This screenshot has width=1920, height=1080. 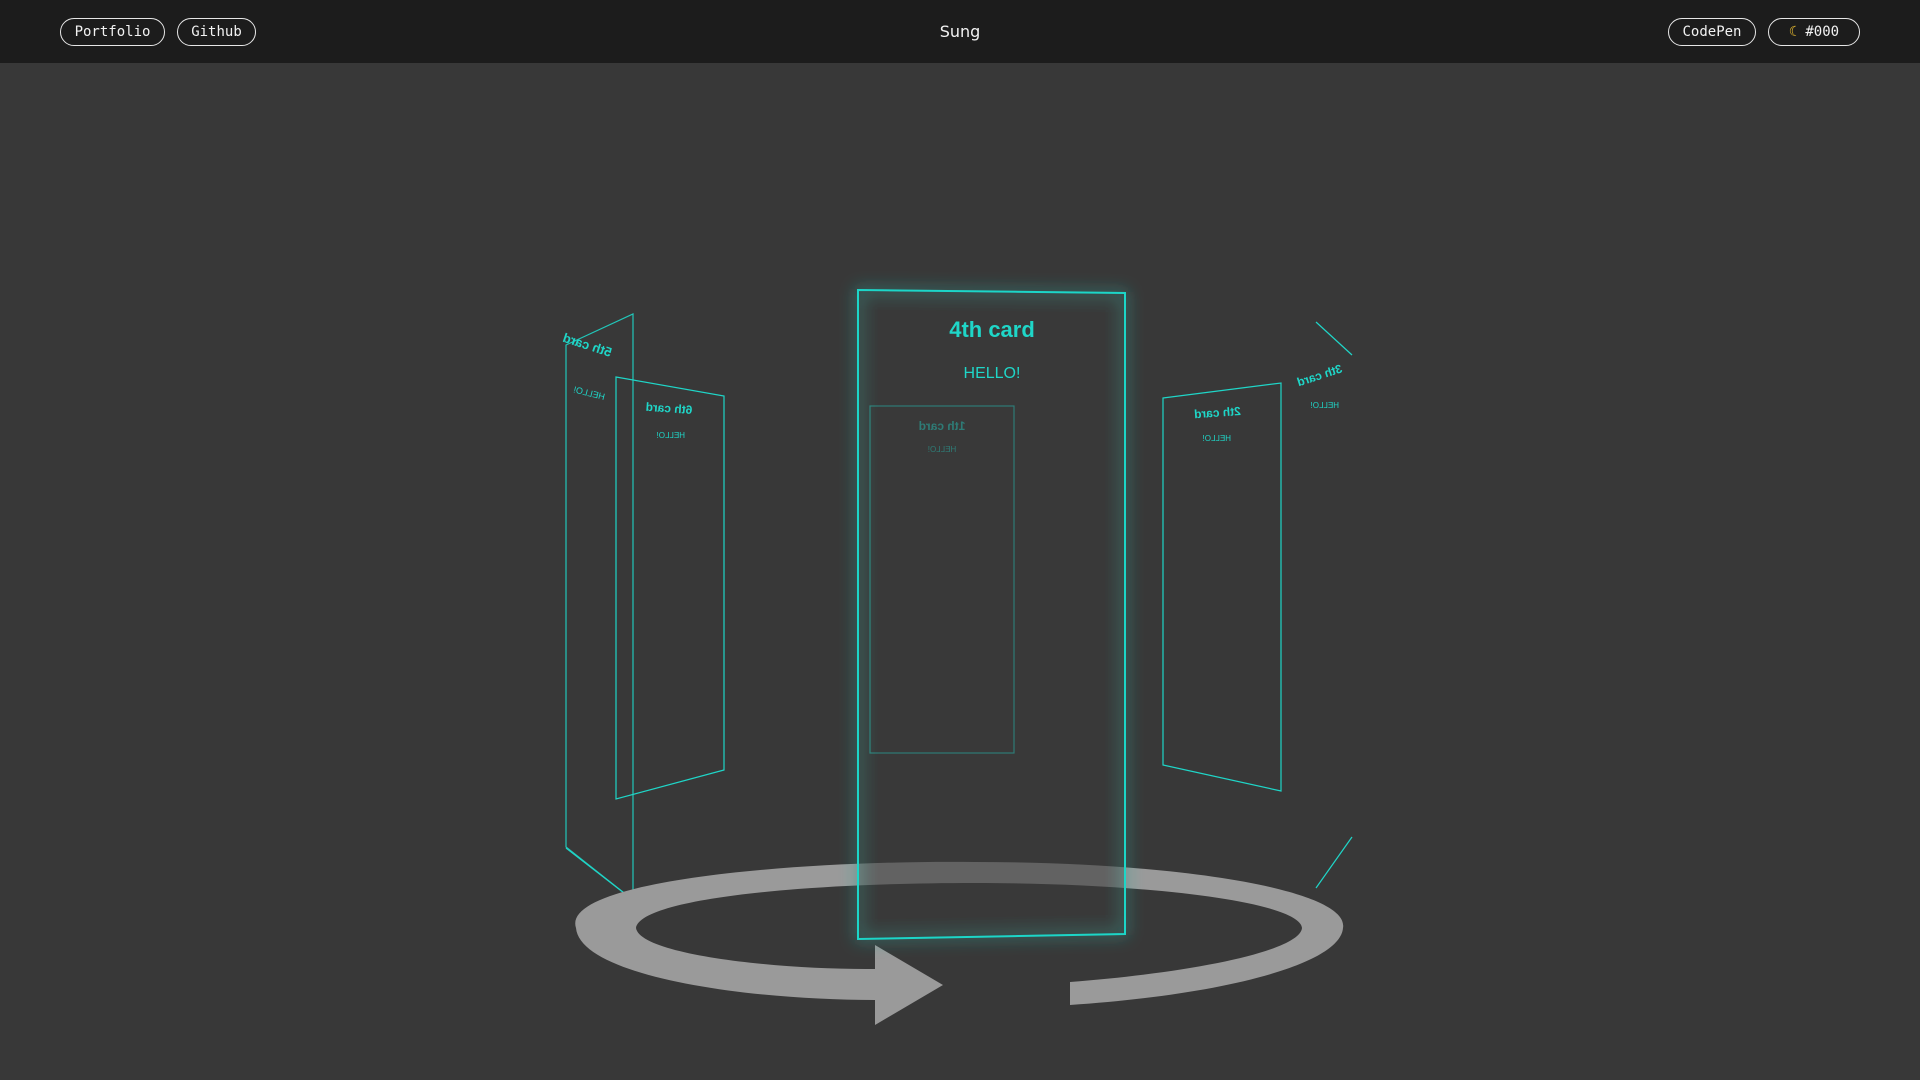 What do you see at coordinates (991, 614) in the screenshot?
I see `front-card: 4th card HELLO!` at bounding box center [991, 614].